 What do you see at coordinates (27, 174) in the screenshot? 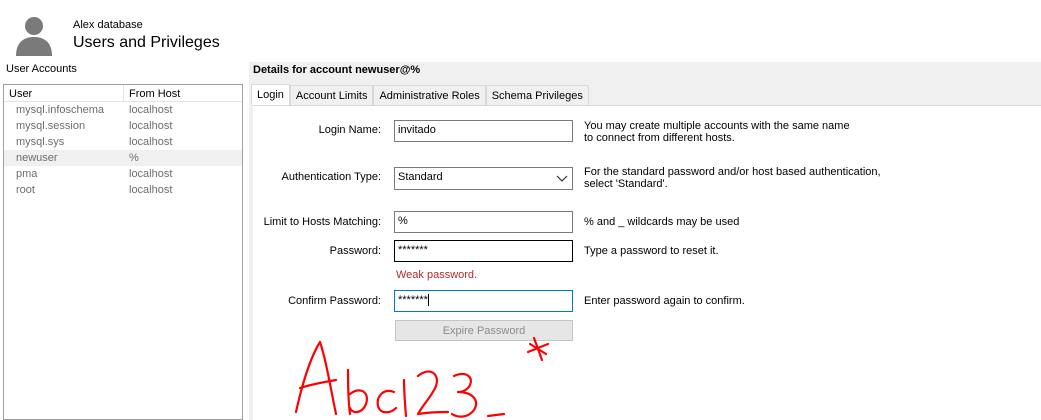
I see `account-user: pma` at bounding box center [27, 174].